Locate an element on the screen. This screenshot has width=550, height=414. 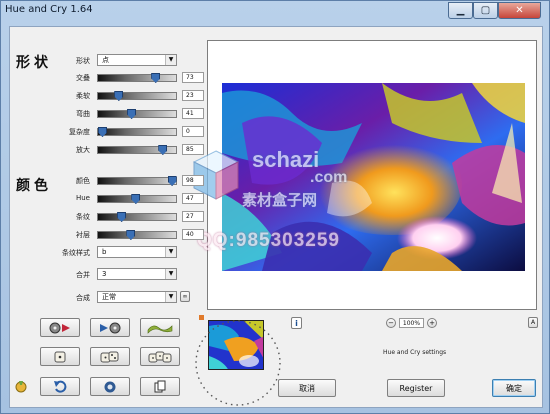
circle-icon is located at coordinates (110, 386).